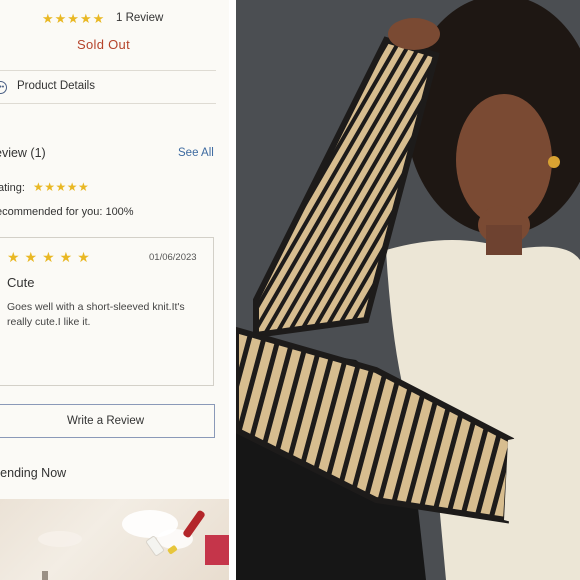 The image size is (580, 580). I want to click on see-all-link: See All, so click(196, 153).